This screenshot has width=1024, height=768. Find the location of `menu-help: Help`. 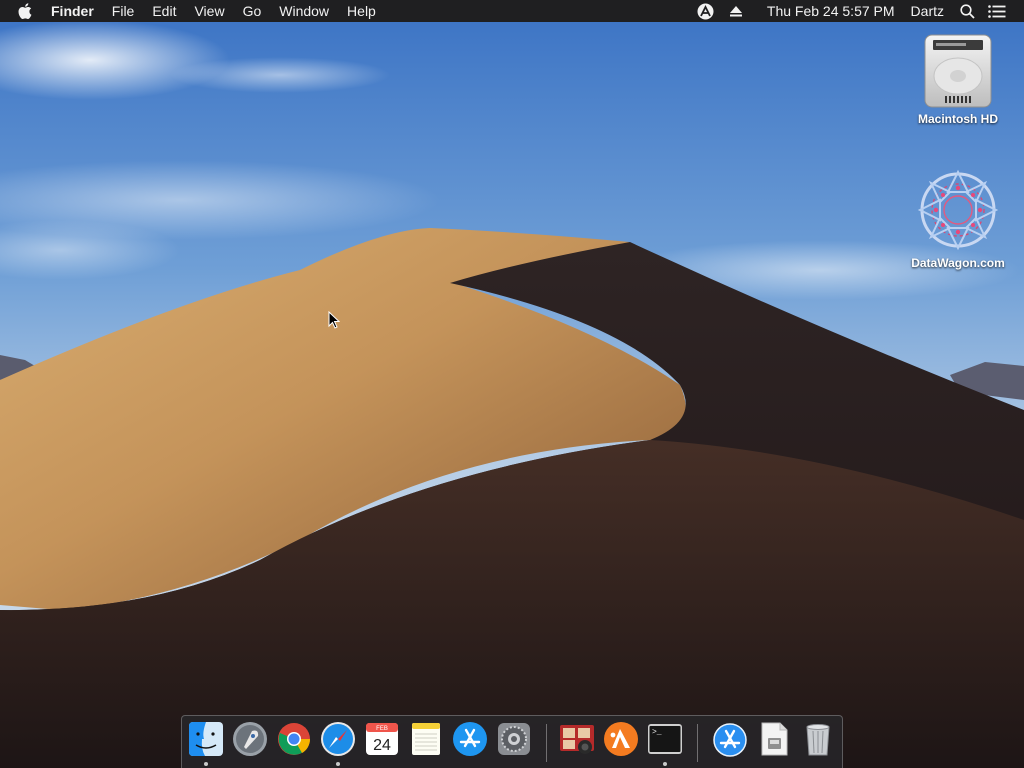

menu-help: Help is located at coordinates (361, 11).